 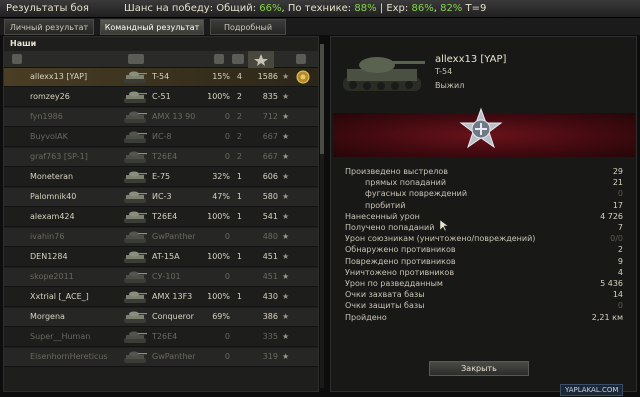 What do you see at coordinates (136, 59) in the screenshot?
I see `tank-icon` at bounding box center [136, 59].